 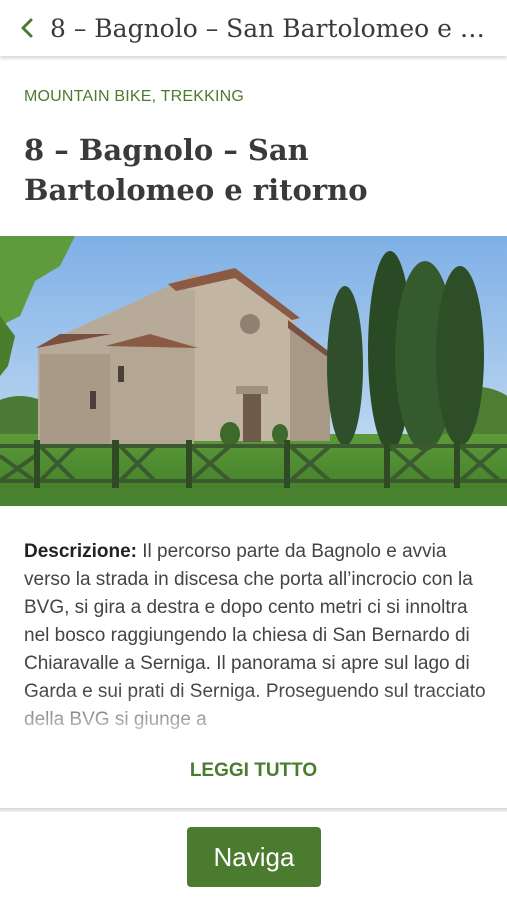 What do you see at coordinates (253, 725) in the screenshot?
I see `description-fade` at bounding box center [253, 725].